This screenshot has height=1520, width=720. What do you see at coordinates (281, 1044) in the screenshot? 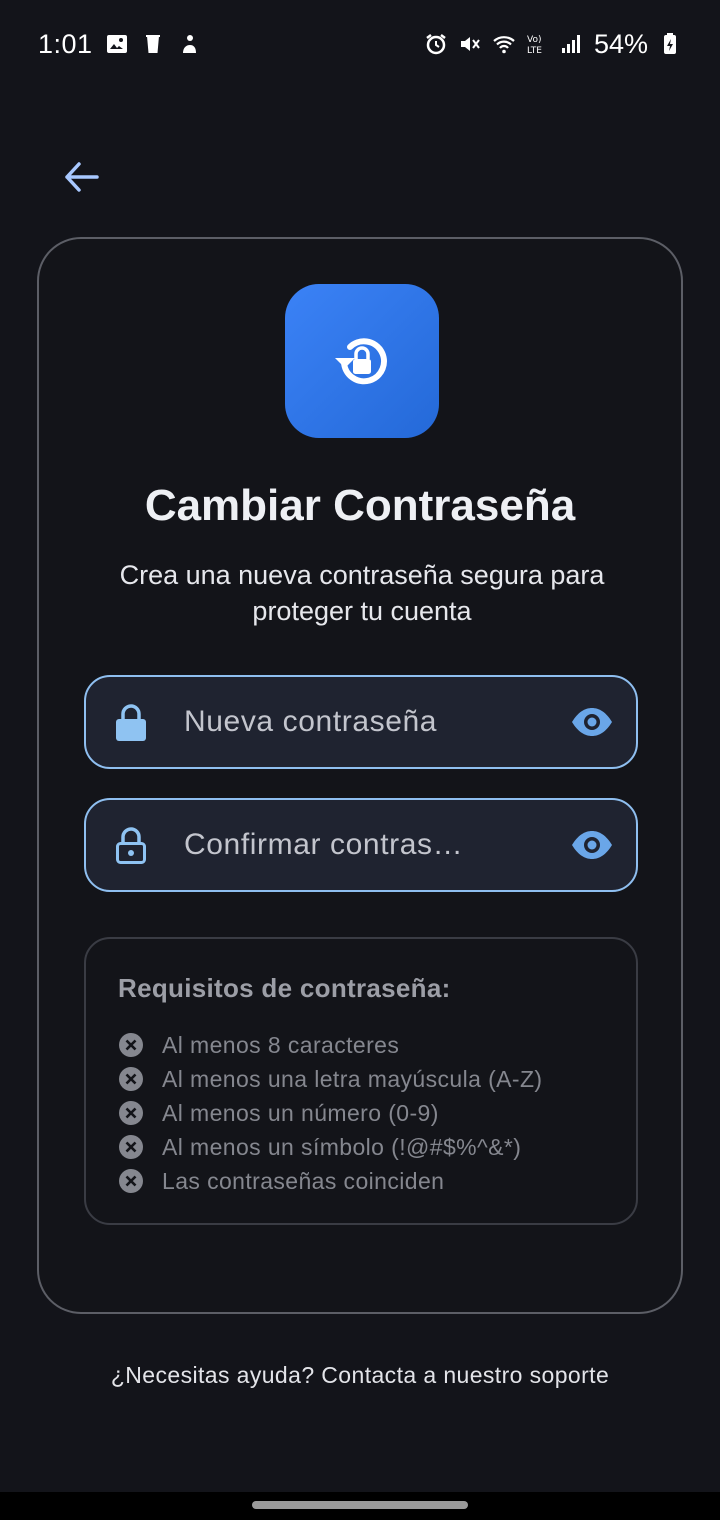
I see `requirement-label: Al menos 8 caracteres` at bounding box center [281, 1044].